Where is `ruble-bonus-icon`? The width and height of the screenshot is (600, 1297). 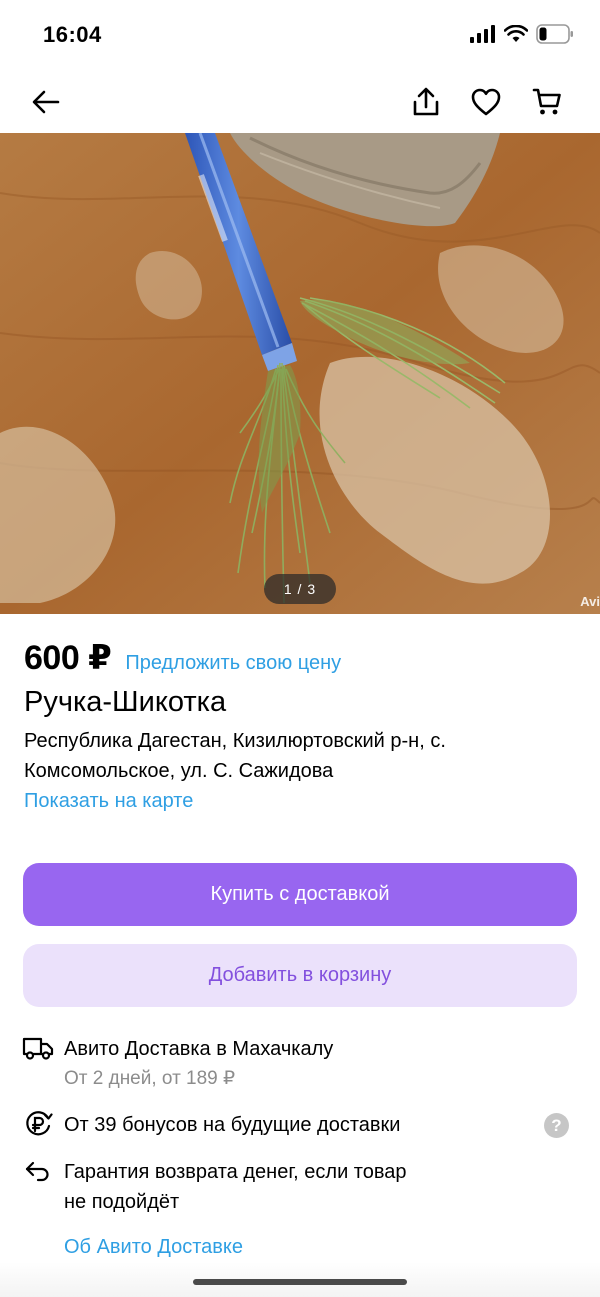
ruble-bonus-icon is located at coordinates (38, 1124).